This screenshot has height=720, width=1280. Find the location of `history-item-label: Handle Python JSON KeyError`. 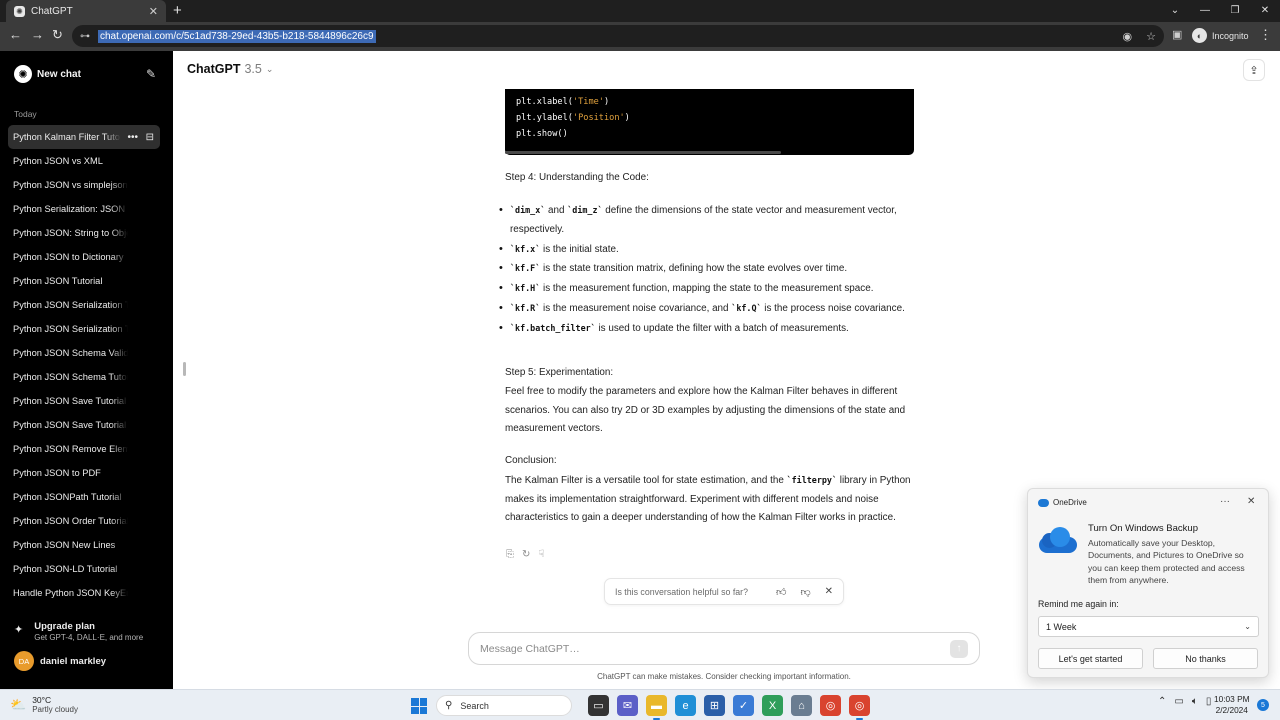

history-item-label: Handle Python JSON KeyError is located at coordinates (70, 593).